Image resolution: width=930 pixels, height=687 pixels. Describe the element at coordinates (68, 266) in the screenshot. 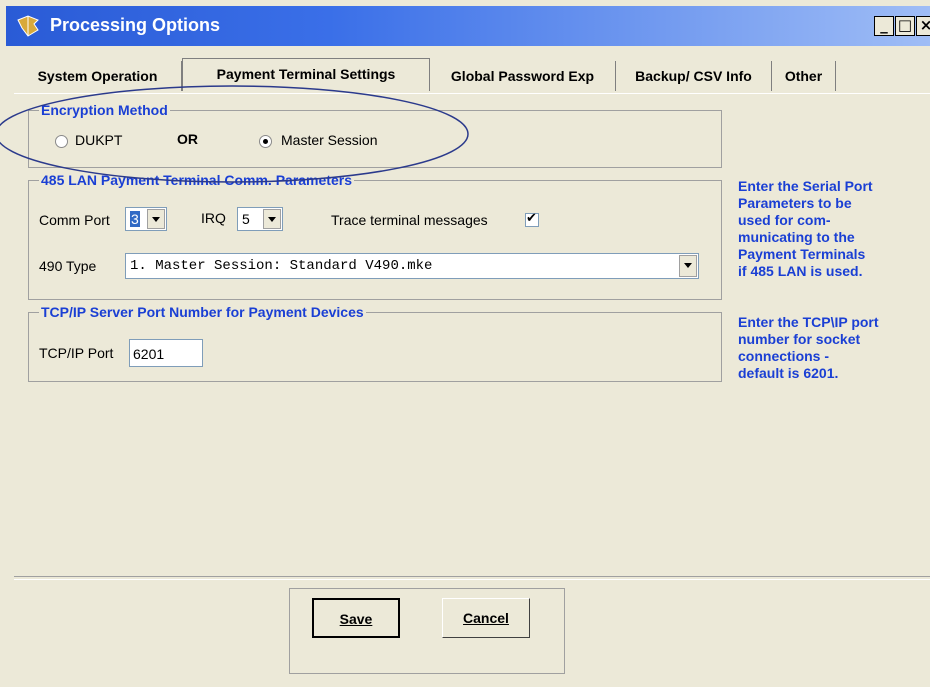

I see `type-490-label: 490 Type` at that location.